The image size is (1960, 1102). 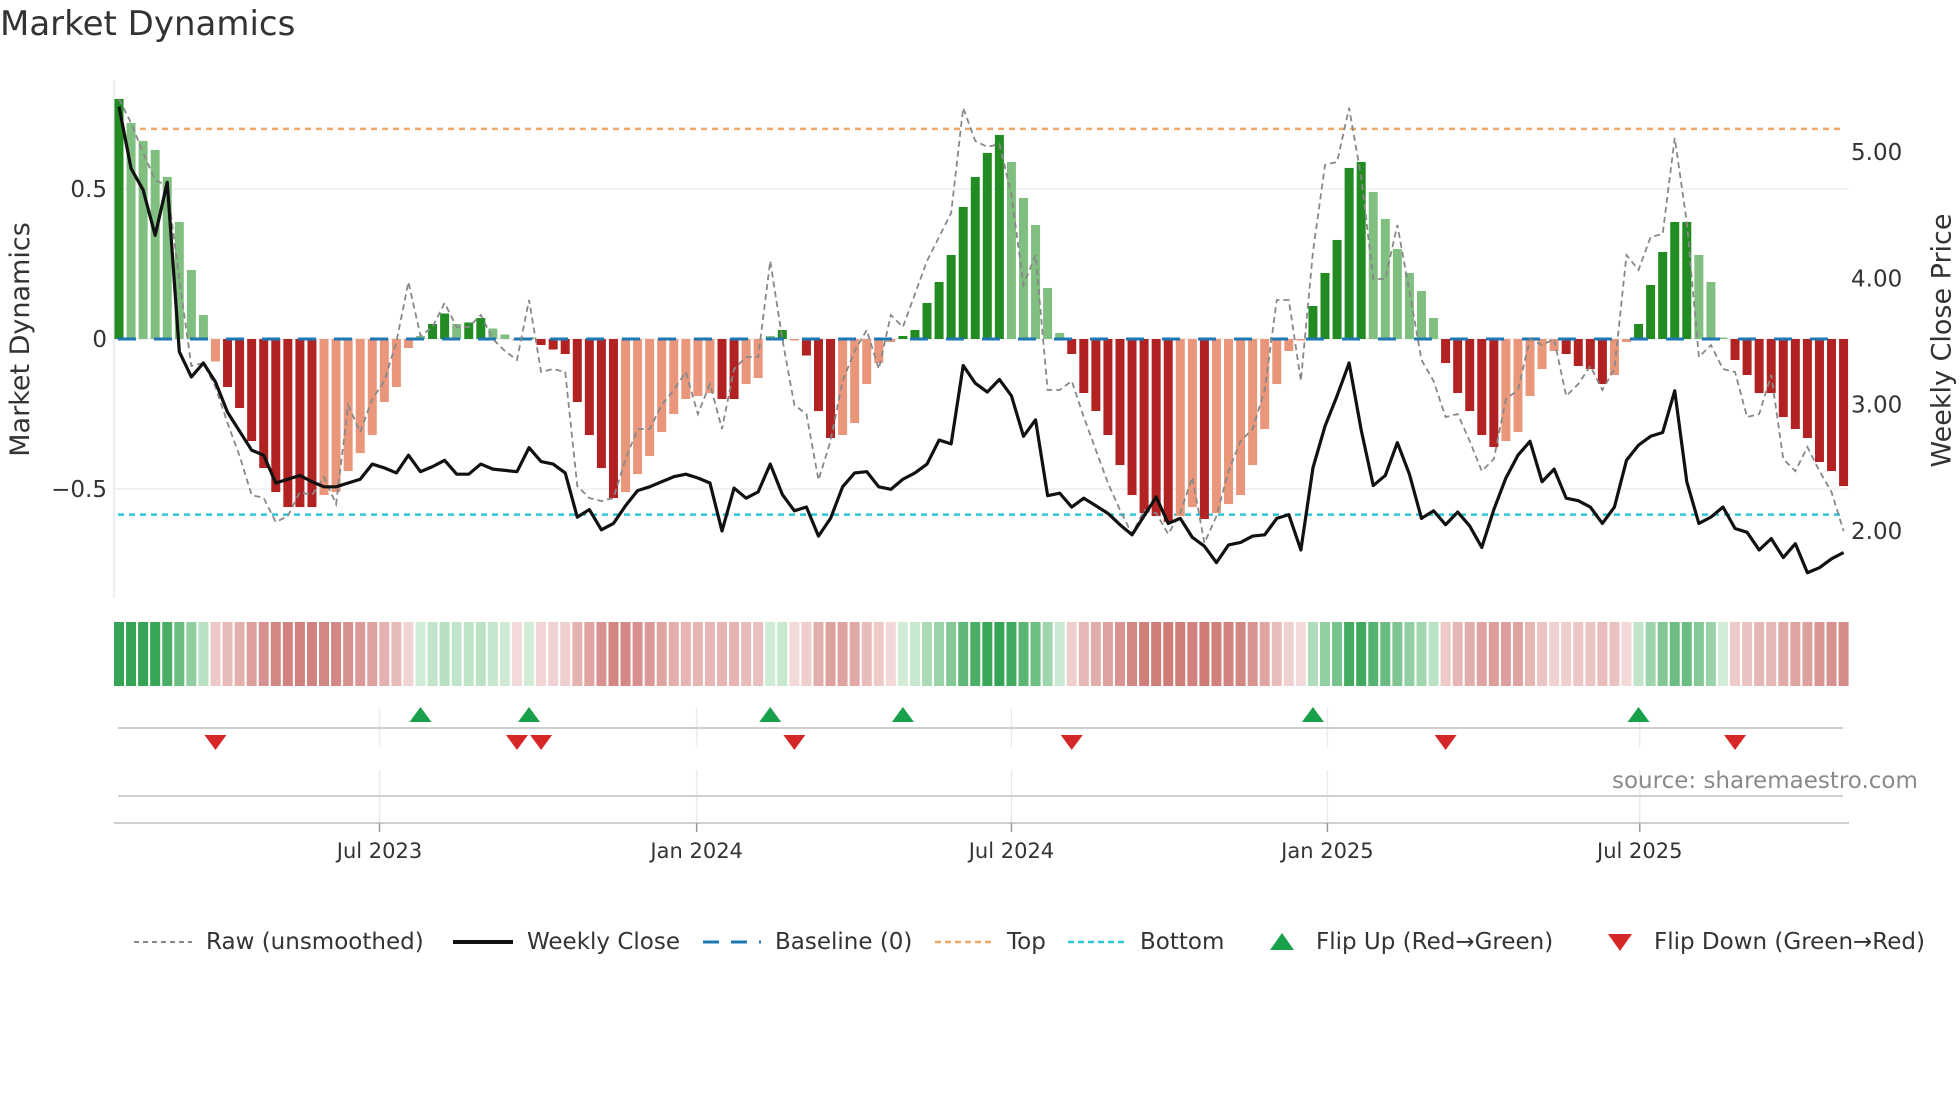 What do you see at coordinates (88, 190) in the screenshot?
I see `y-tick-label-left: 0.5` at bounding box center [88, 190].